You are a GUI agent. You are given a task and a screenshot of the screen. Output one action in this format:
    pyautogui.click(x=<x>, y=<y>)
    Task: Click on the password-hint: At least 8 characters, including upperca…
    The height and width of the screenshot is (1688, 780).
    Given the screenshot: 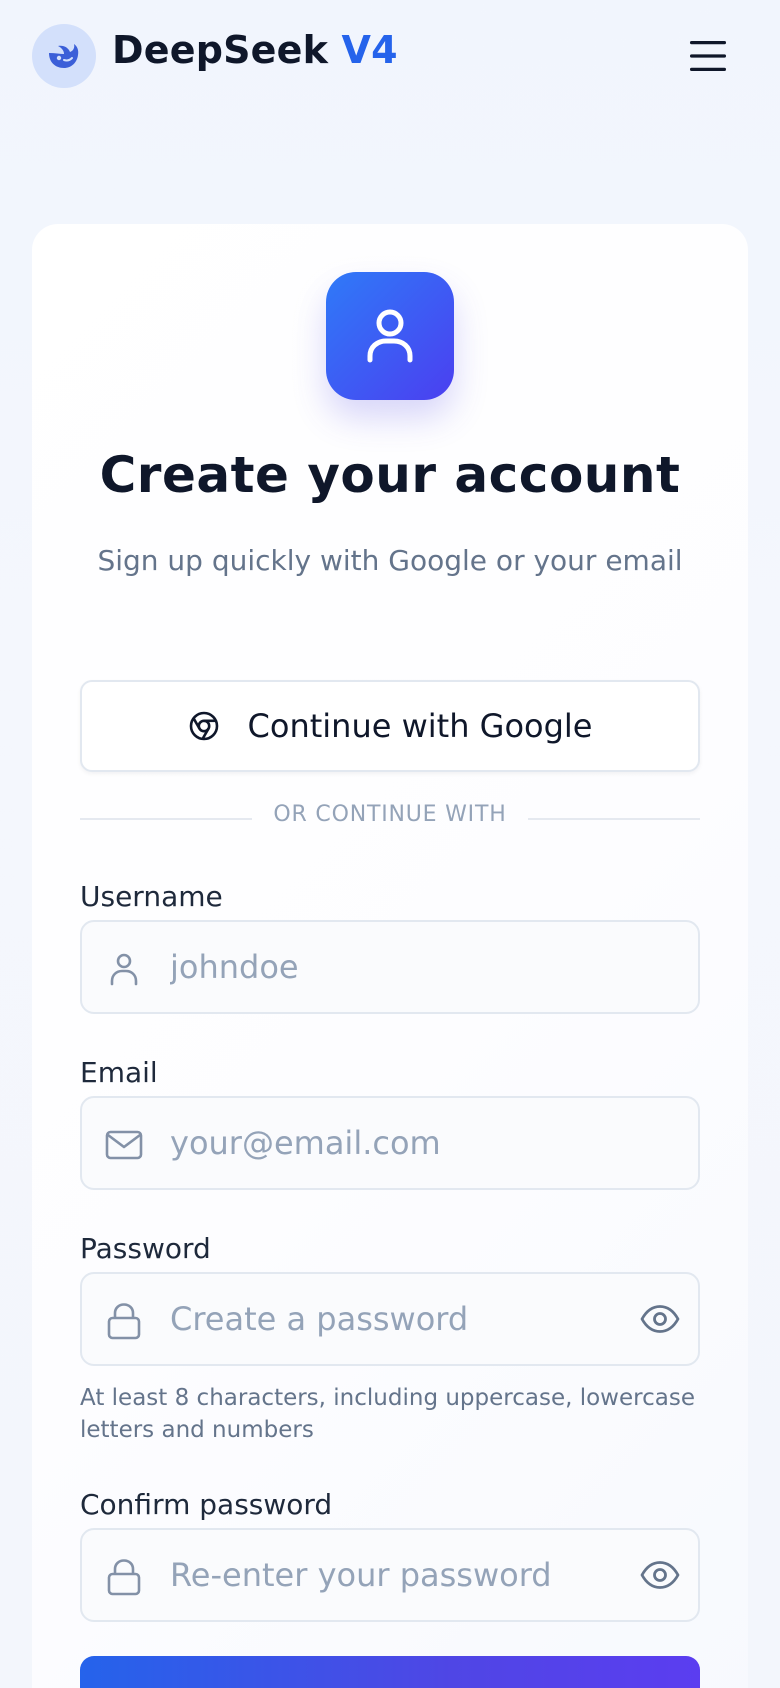 What is the action you would take?
    pyautogui.click(x=387, y=1414)
    